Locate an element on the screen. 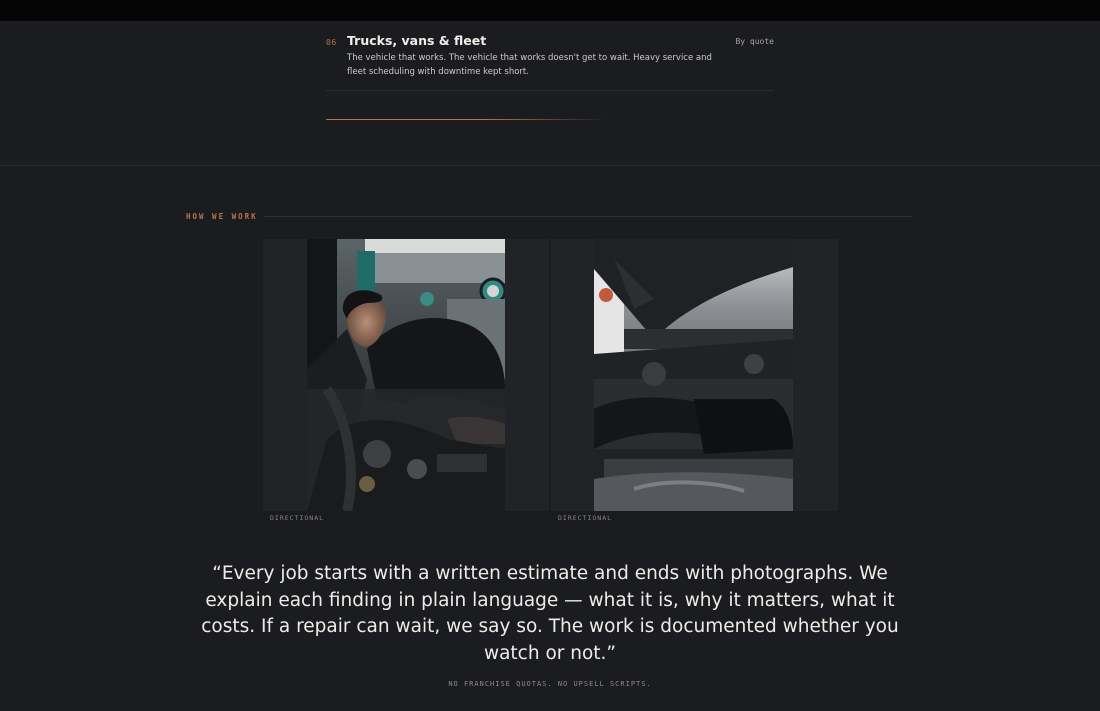  scroll-progress-line is located at coordinates (467, 119).